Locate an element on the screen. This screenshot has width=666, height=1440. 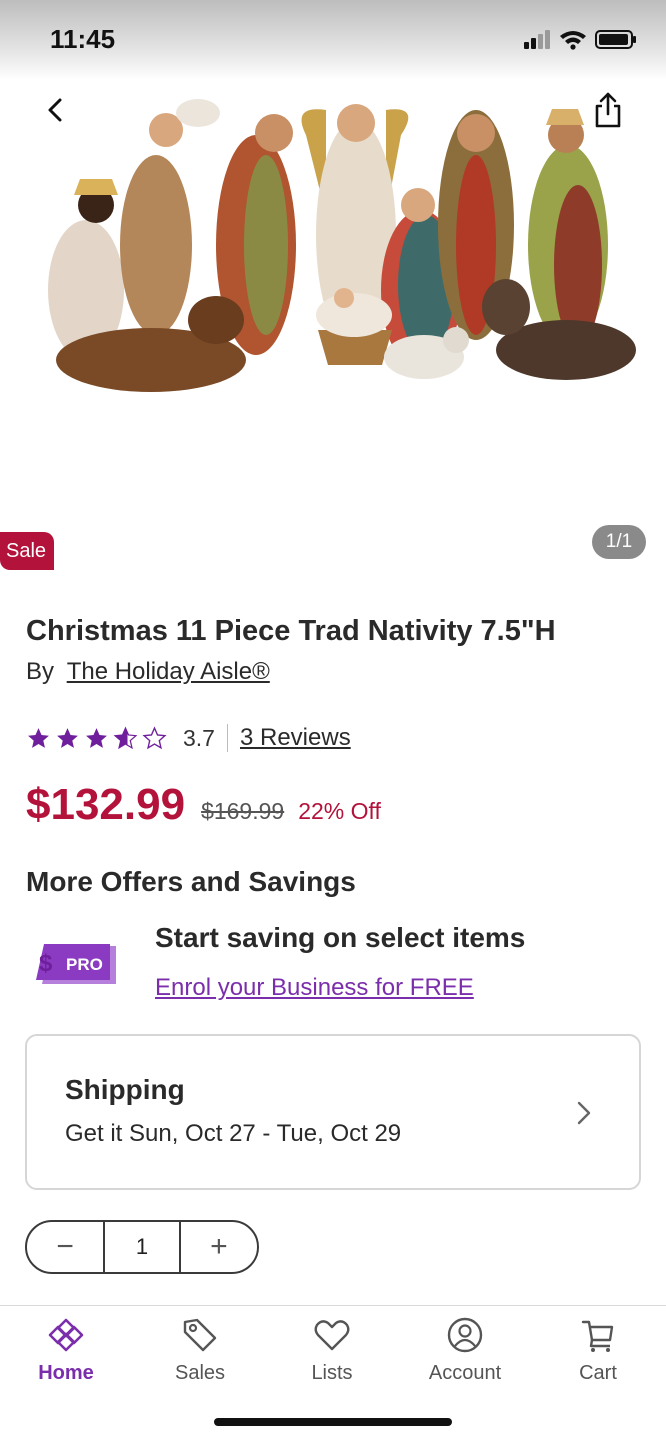
wifi-icon is located at coordinates (573, 40).